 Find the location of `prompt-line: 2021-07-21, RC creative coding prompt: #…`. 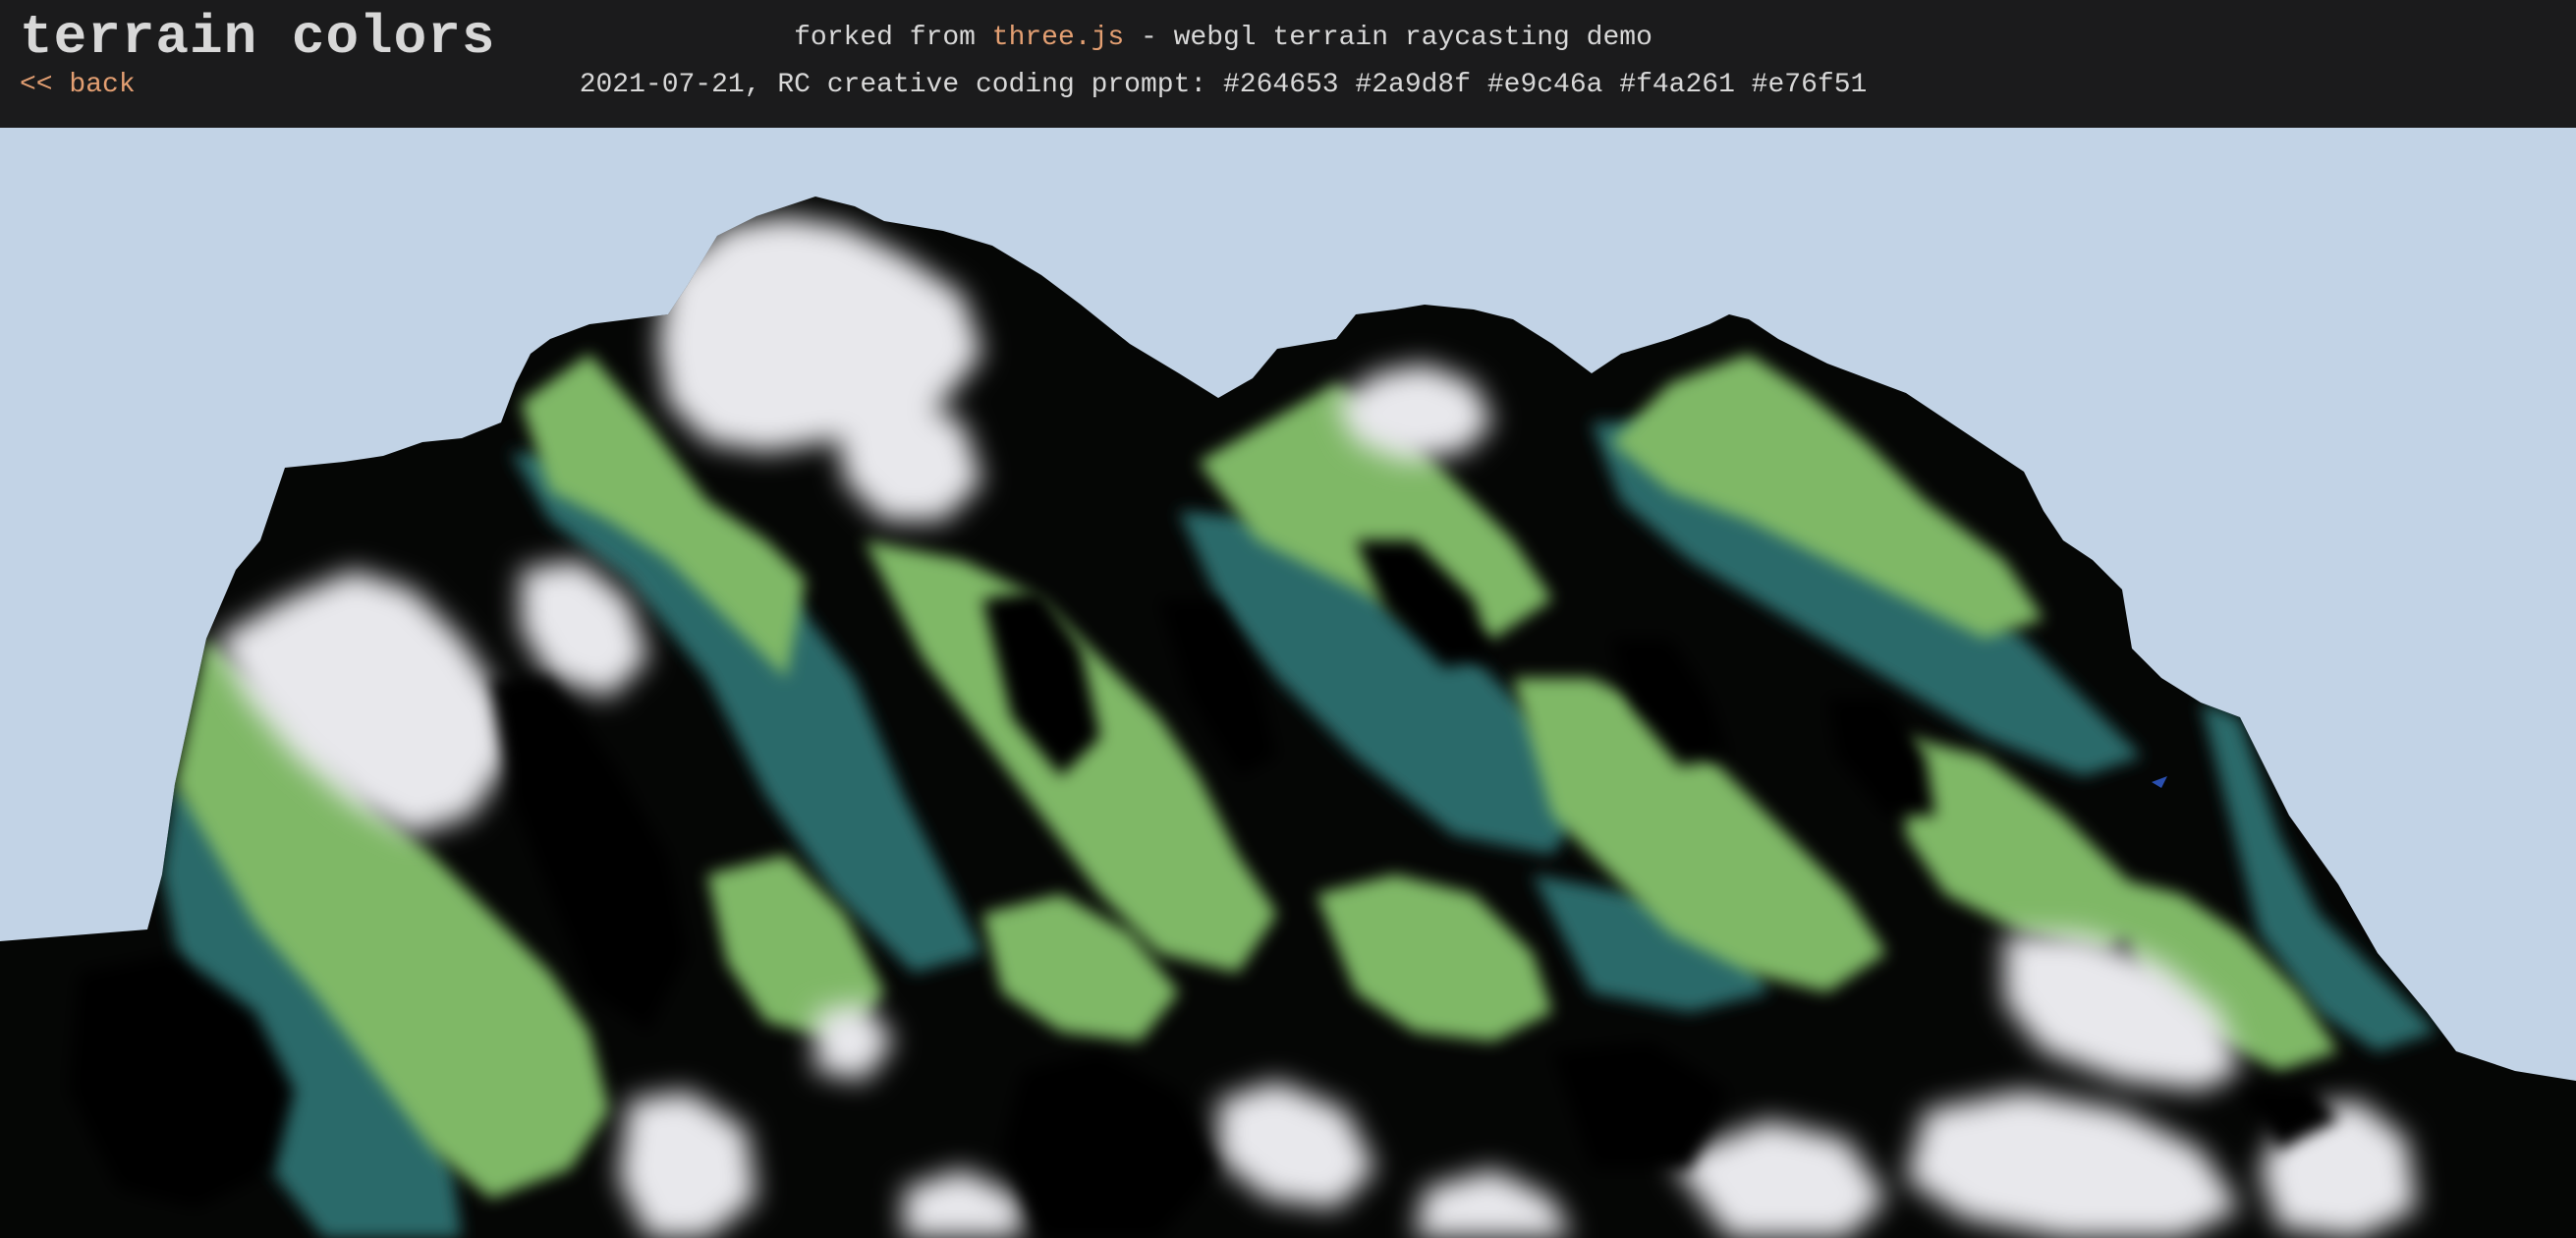

prompt-line: 2021-07-21, RC creative coding prompt: #… is located at coordinates (1223, 85).